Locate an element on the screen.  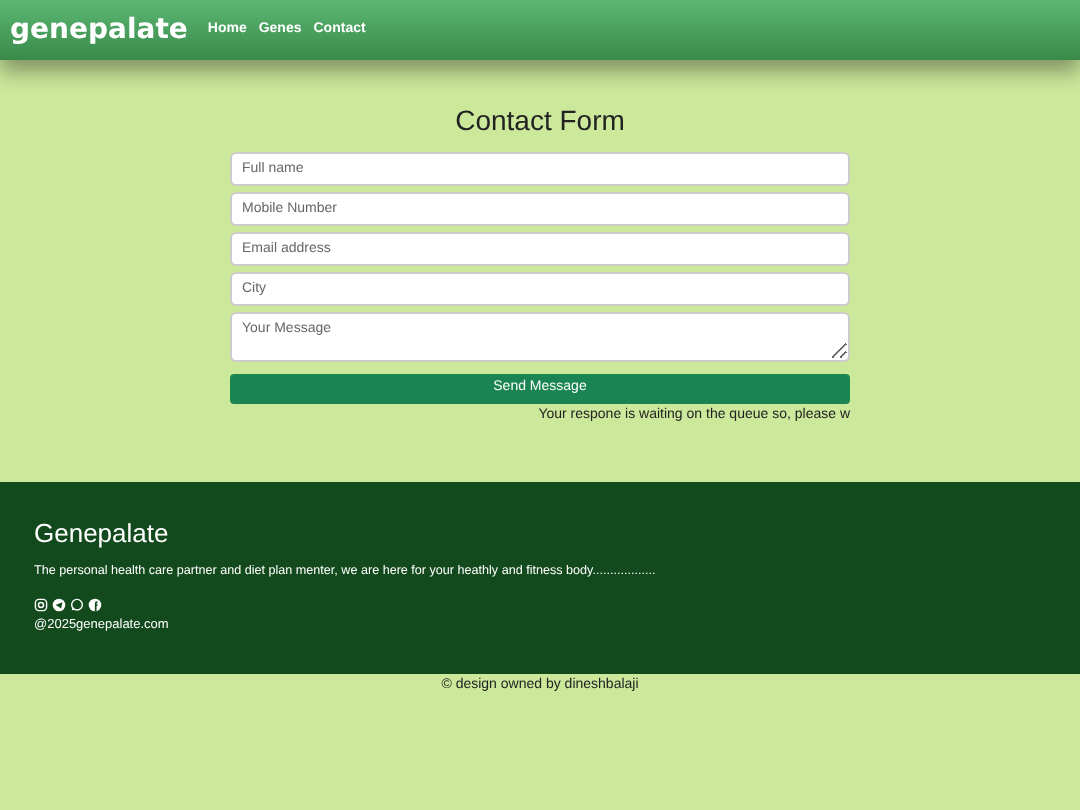
brand-logo: genepalate is located at coordinates (99, 30).